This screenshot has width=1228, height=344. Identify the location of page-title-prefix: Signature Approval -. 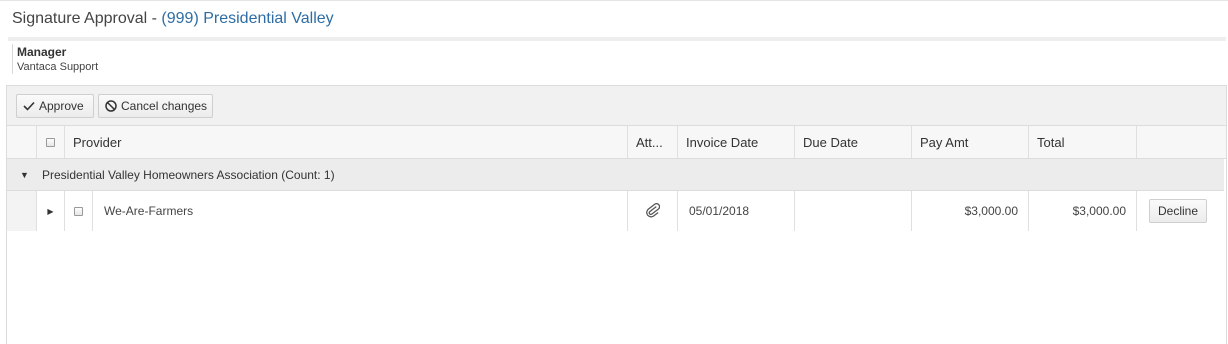
(87, 18).